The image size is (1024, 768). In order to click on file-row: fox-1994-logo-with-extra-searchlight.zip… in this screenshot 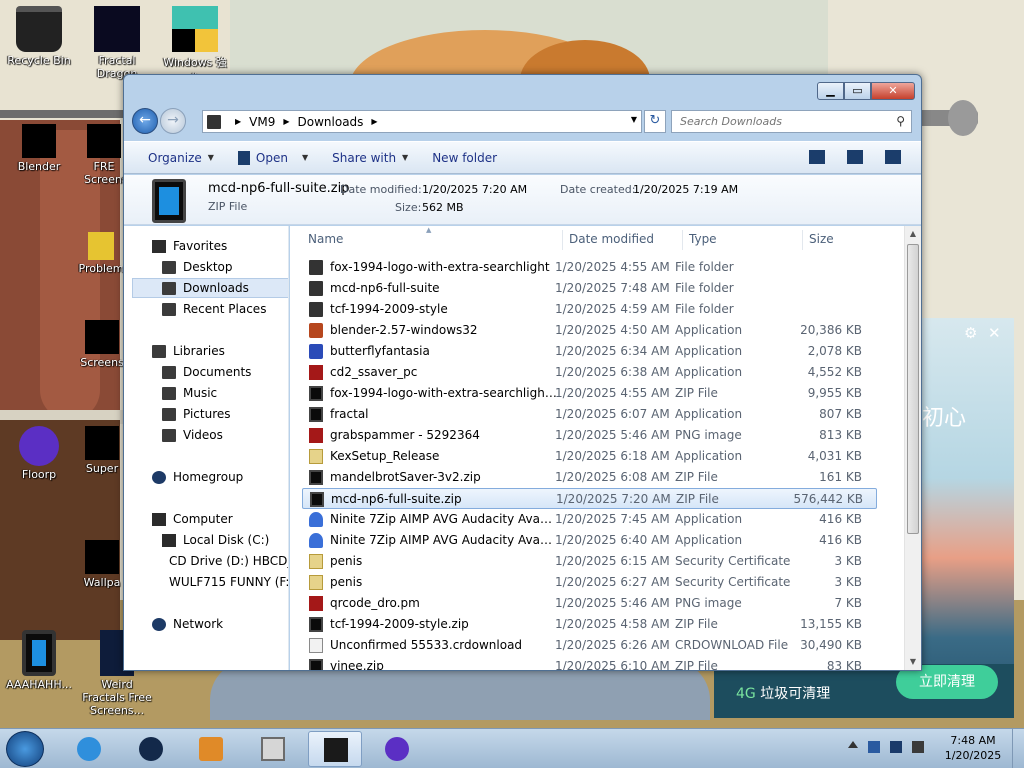, I will do `click(589, 393)`.